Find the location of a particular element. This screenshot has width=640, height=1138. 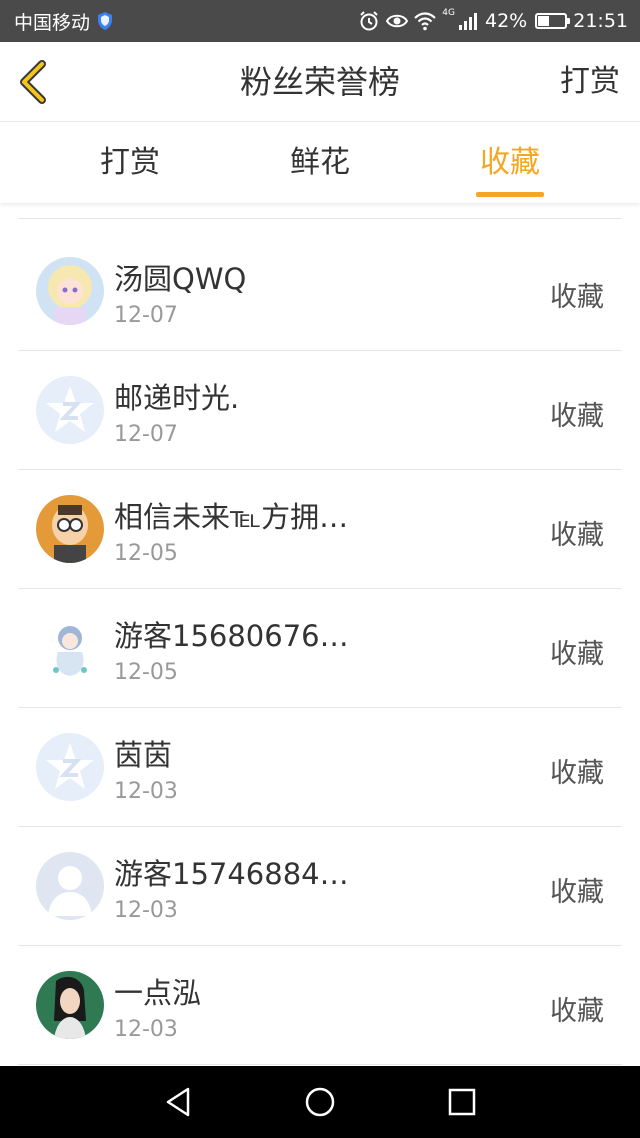

status-bar: 中国移动 4G 42% 21:51 is located at coordinates (320, 21).